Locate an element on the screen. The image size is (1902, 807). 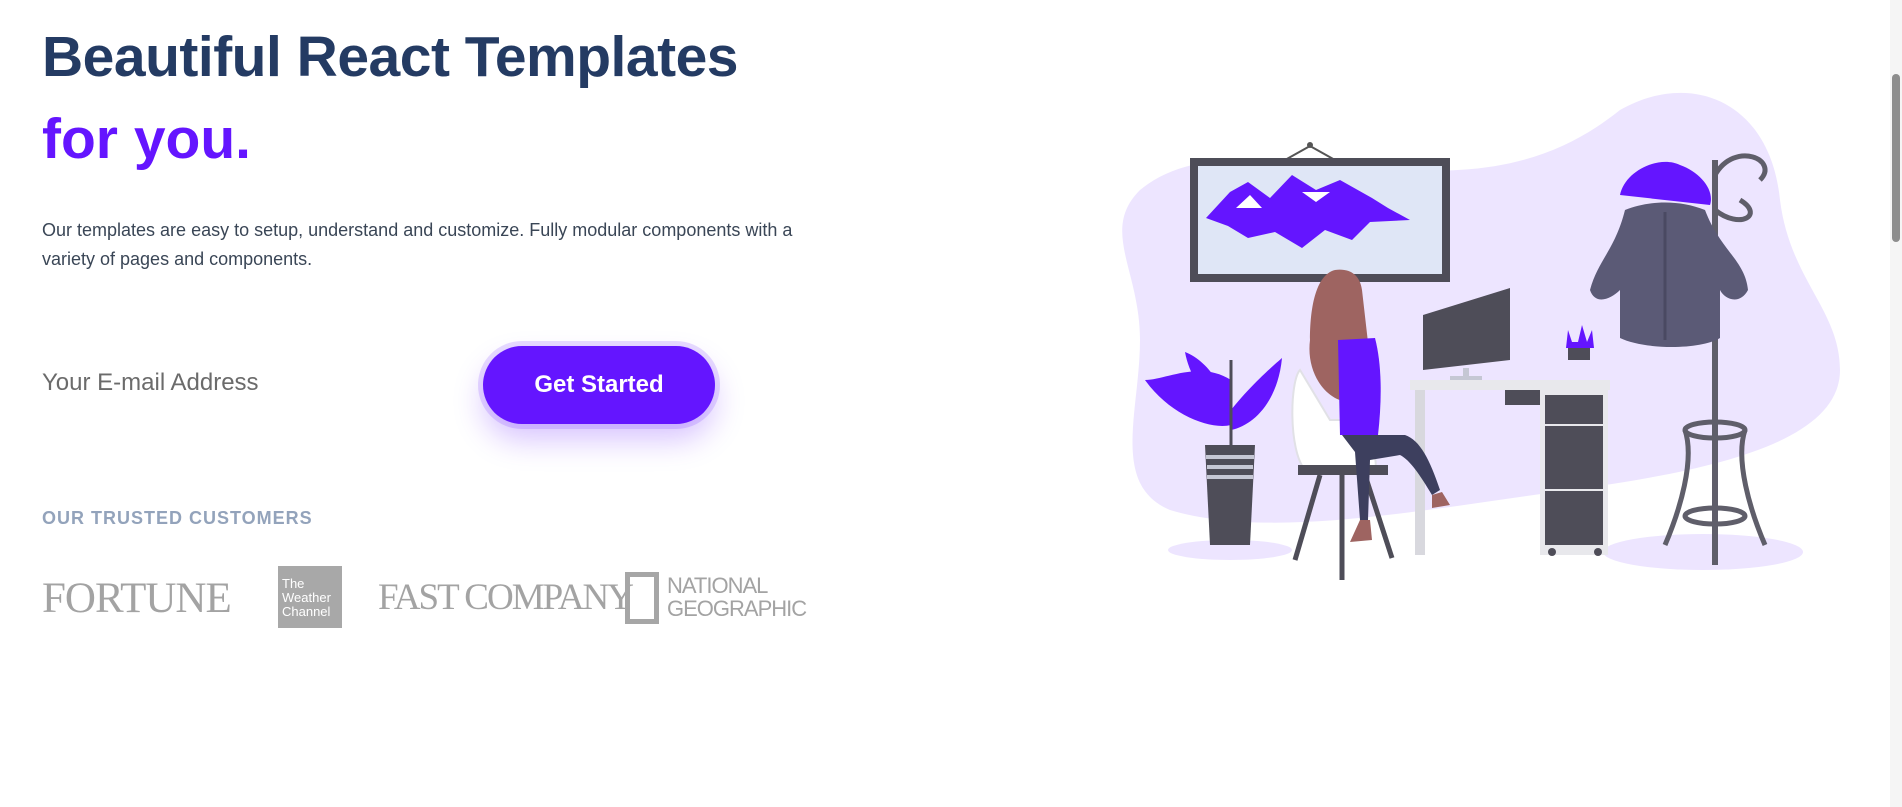
national-geographic-logo: NATIONAL GEOGRAPHIC is located at coordinates (725, 599).